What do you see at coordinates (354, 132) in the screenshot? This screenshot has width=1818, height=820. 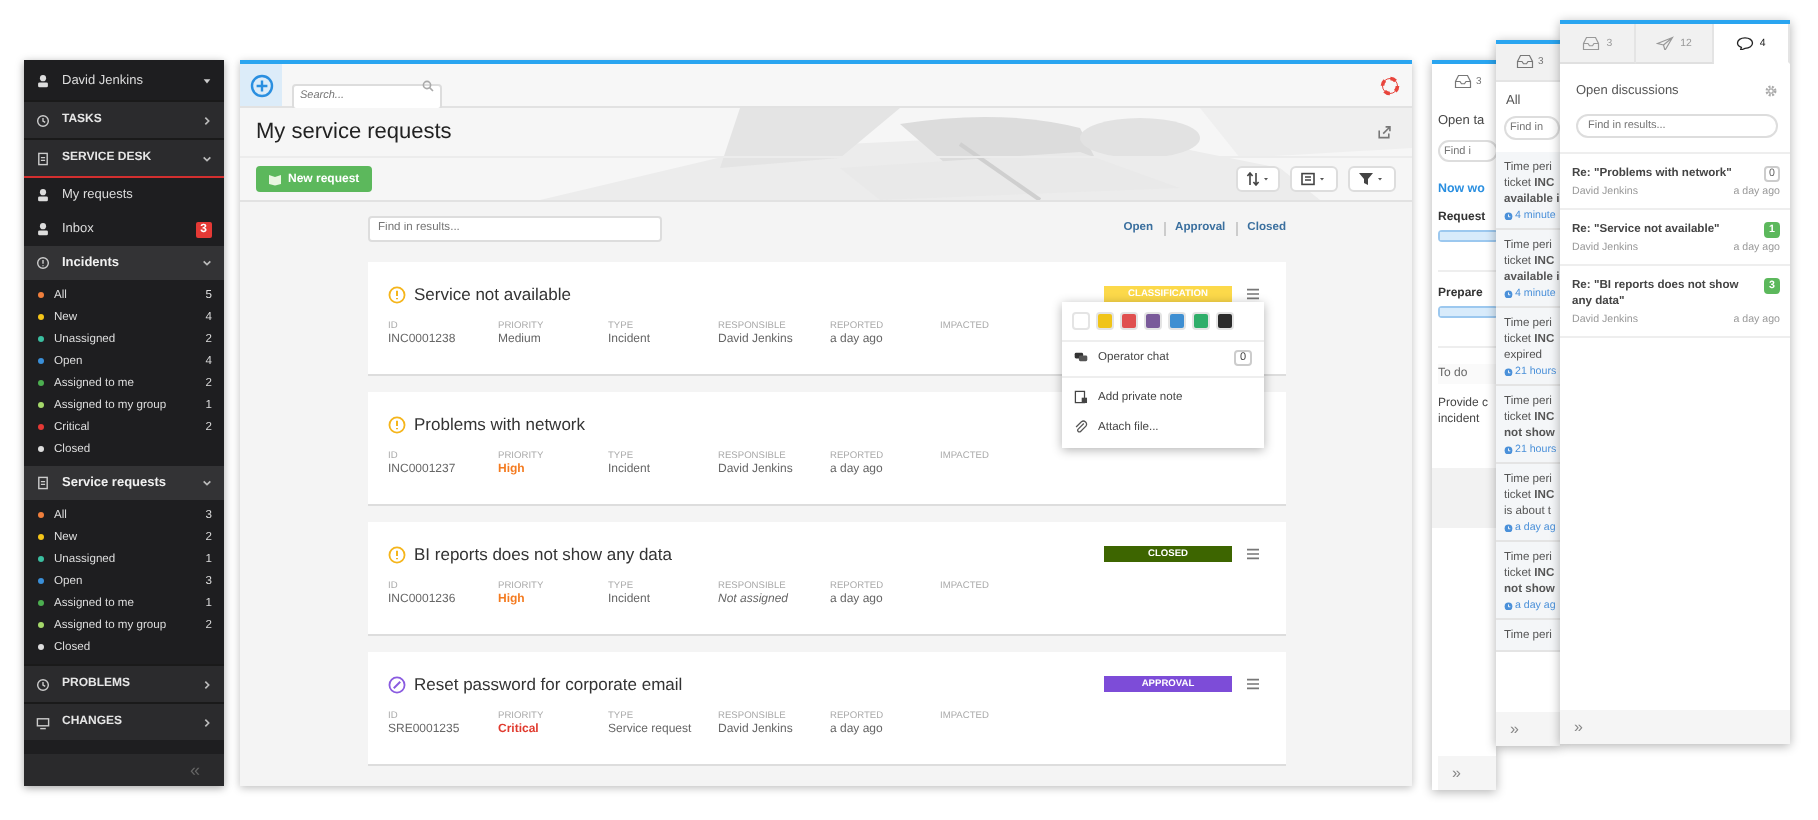 I see `page-title: My service requests` at bounding box center [354, 132].